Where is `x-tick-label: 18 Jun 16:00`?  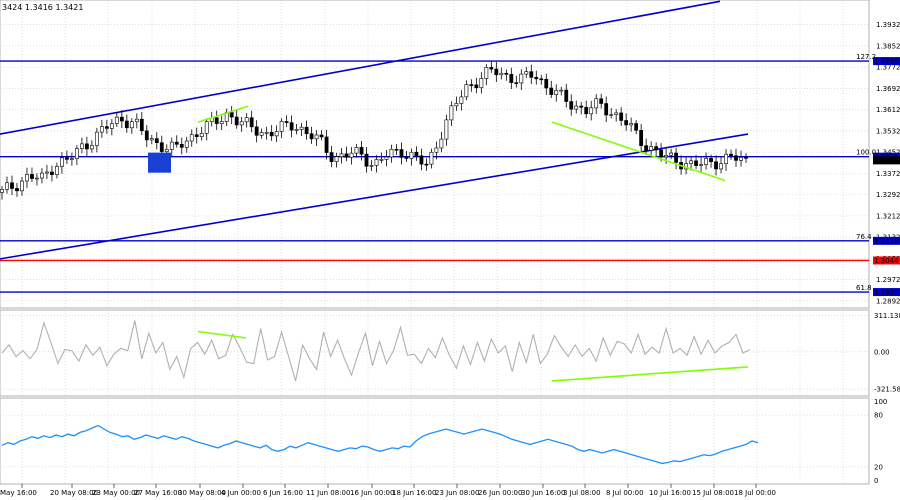
x-tick-label: 18 Jun 16:00 is located at coordinates (414, 493).